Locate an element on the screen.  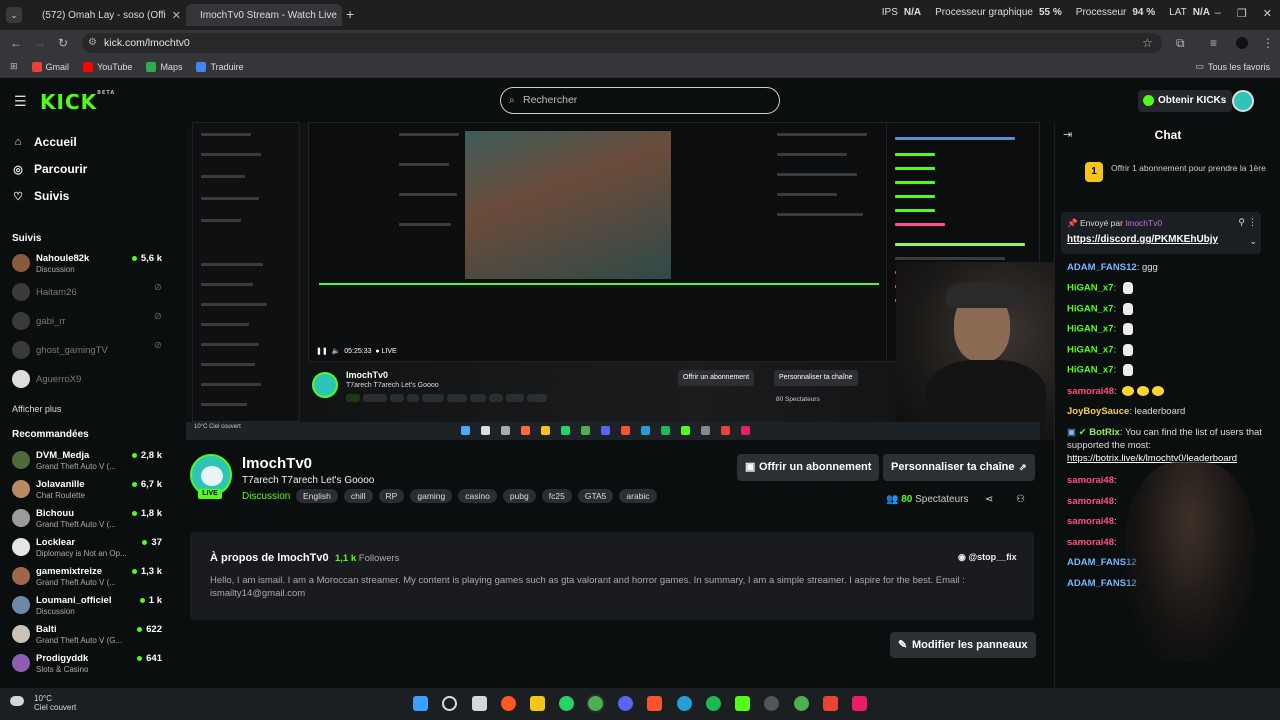
channel-name: lmochTv0 is located at coordinates (277, 463).